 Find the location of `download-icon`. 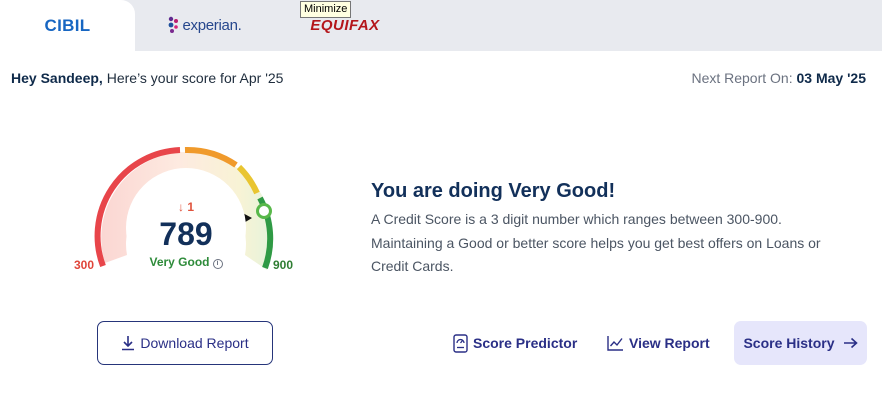

download-icon is located at coordinates (128, 343).